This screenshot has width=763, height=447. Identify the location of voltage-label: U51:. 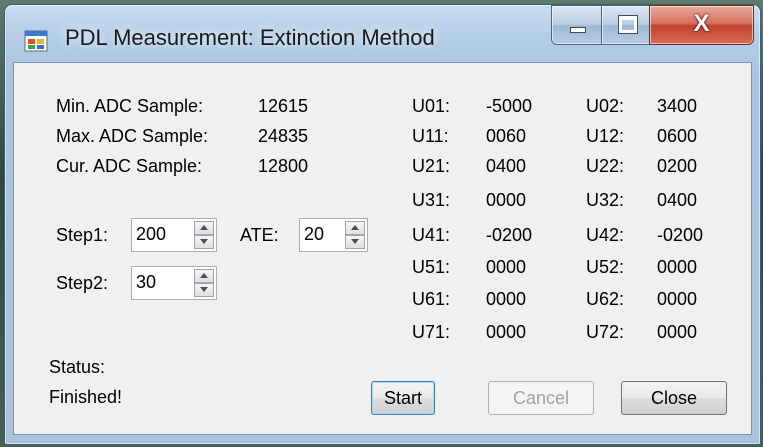
(431, 267).